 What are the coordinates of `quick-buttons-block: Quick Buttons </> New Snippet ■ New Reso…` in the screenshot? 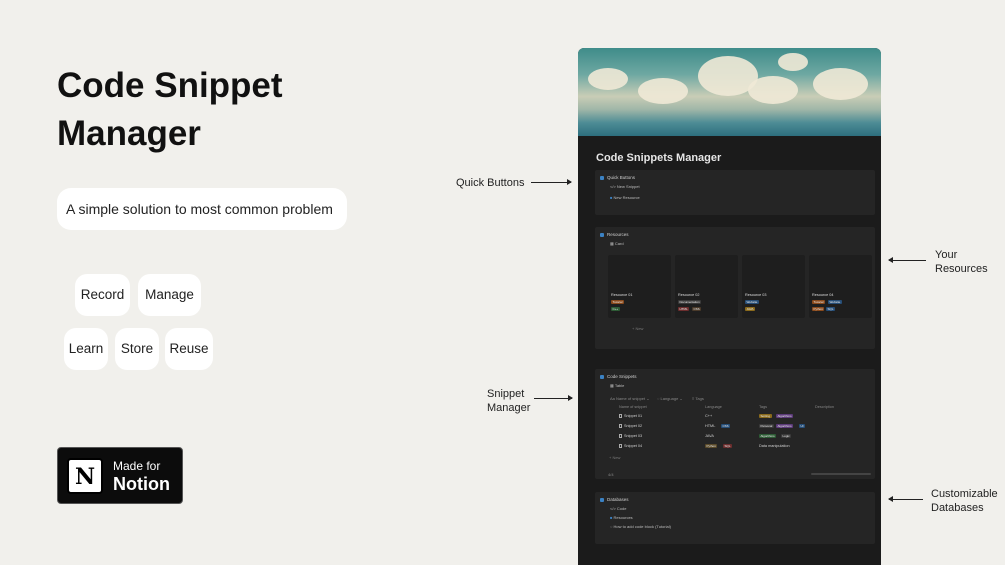 It's located at (735, 192).